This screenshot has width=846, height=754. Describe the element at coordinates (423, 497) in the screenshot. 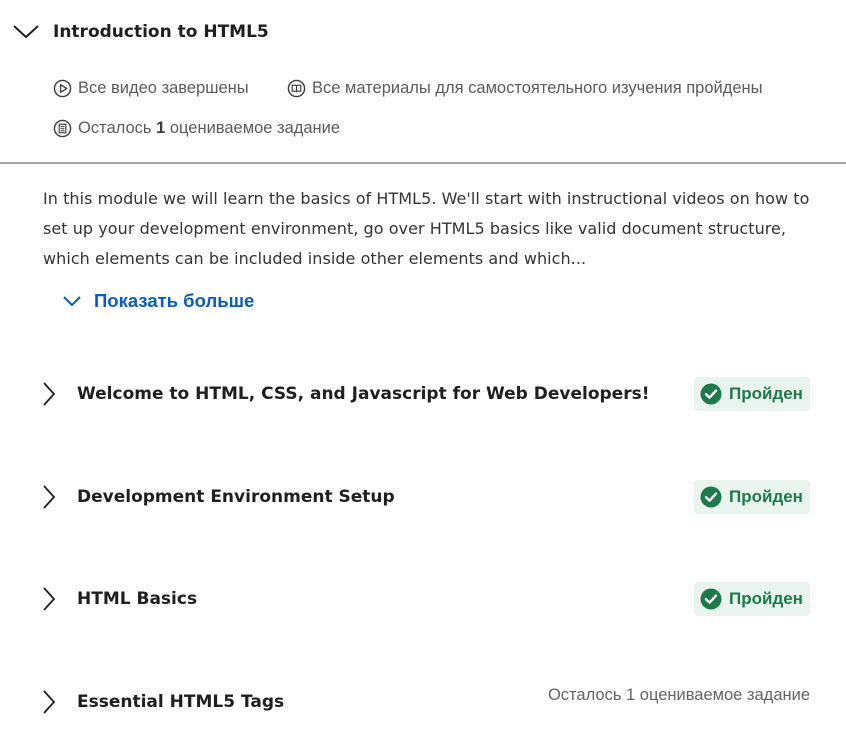

I see `lesson-item: Development Environment Setup Пройден` at that location.